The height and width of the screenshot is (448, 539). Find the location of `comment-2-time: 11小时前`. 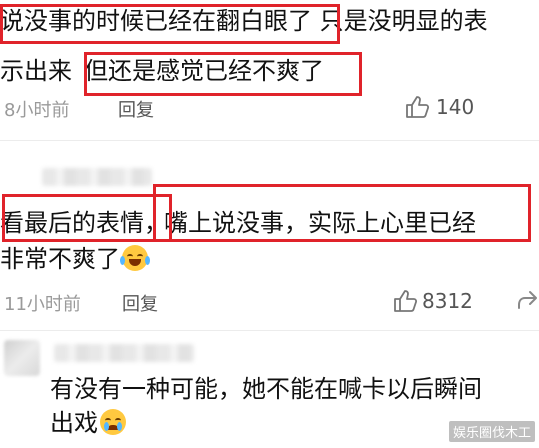

comment-2-time: 11小时前 is located at coordinates (42, 304).